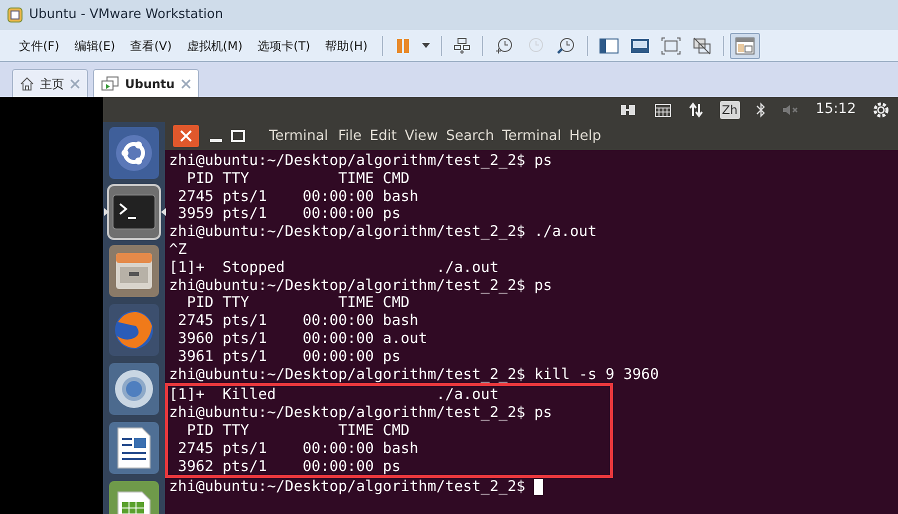  I want to click on thumbnail-bar-icon, so click(744, 45).